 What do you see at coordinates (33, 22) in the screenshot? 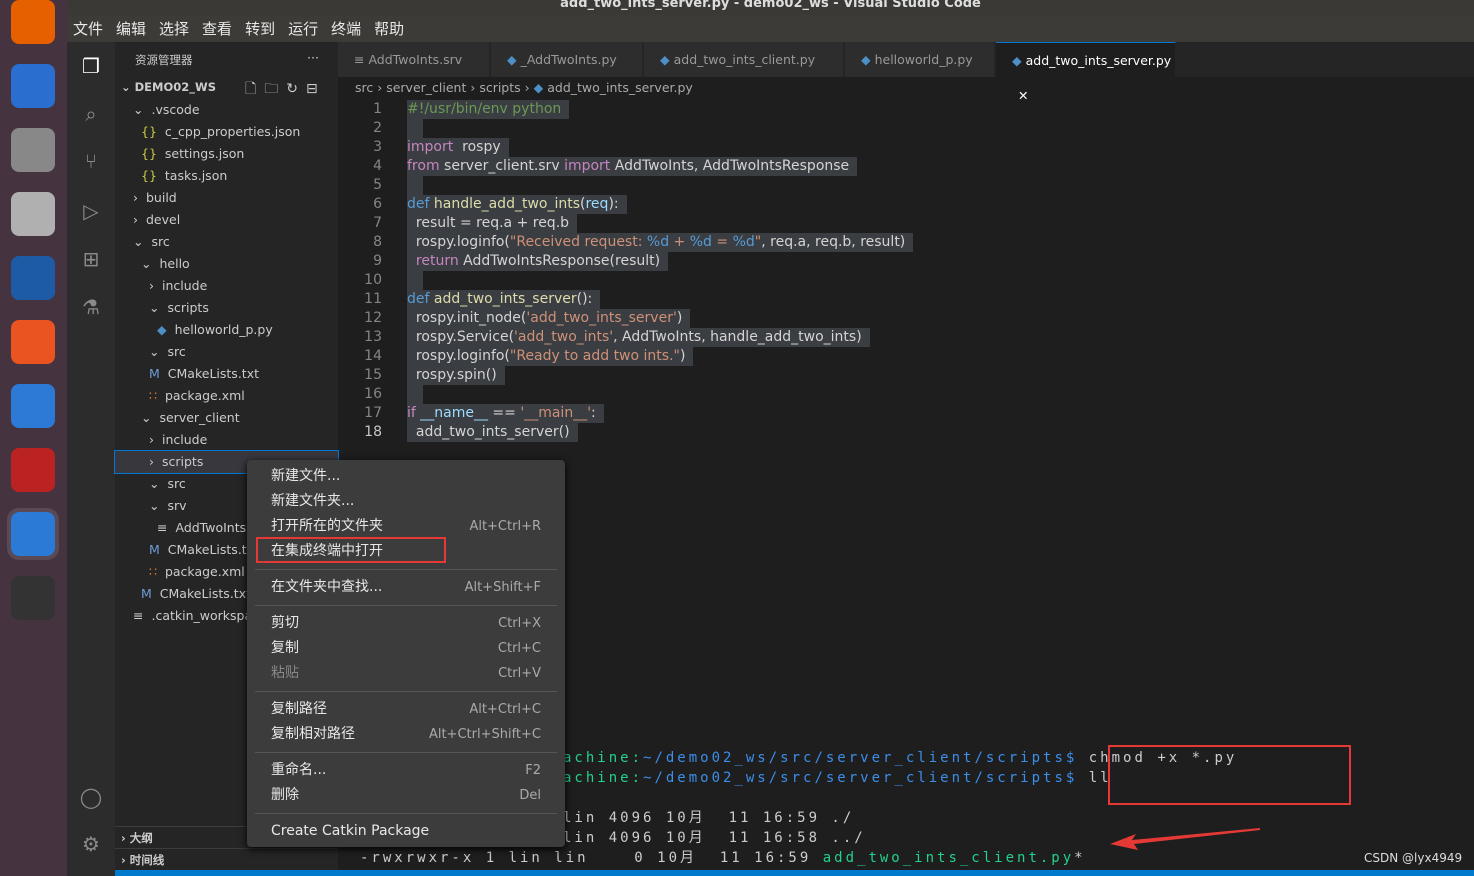
I see `firefox-icon` at bounding box center [33, 22].